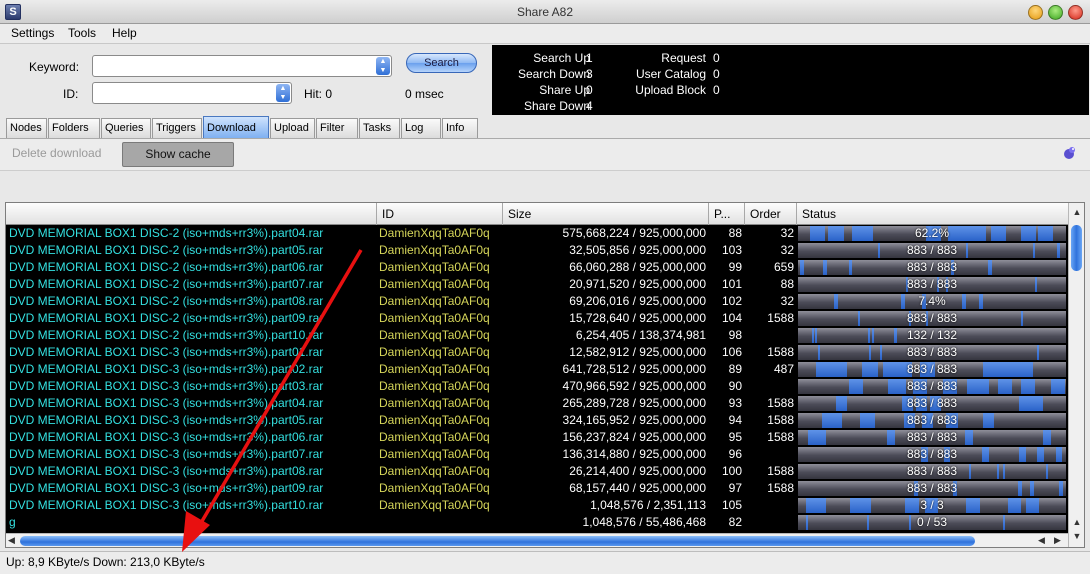 This screenshot has width=1090, height=574. Describe the element at coordinates (383, 66) in the screenshot. I see `keyword-dropdown-icon: ▲ ▼` at that location.